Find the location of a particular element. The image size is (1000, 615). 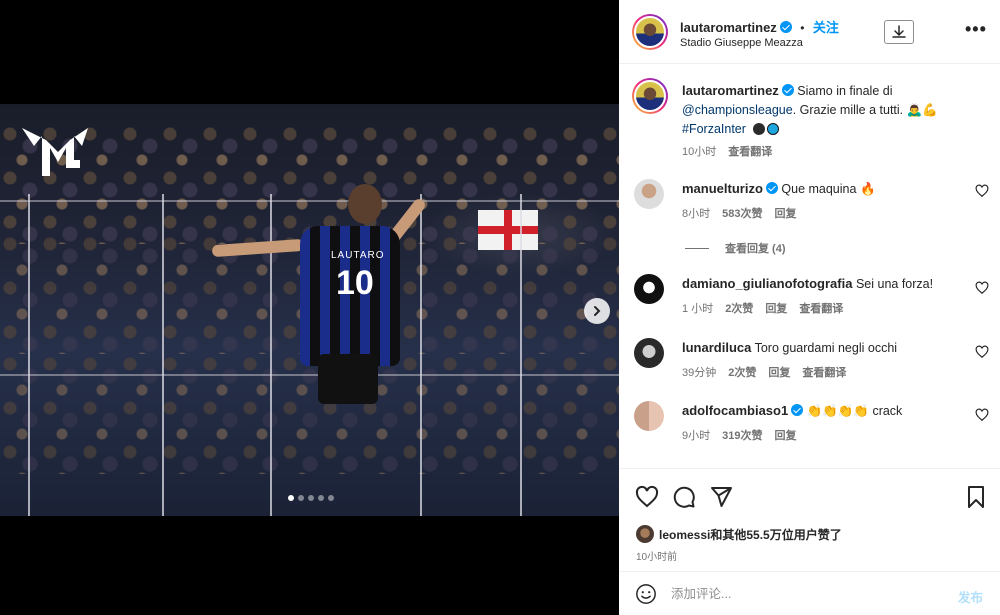

chevron-right-icon is located at coordinates (597, 311).